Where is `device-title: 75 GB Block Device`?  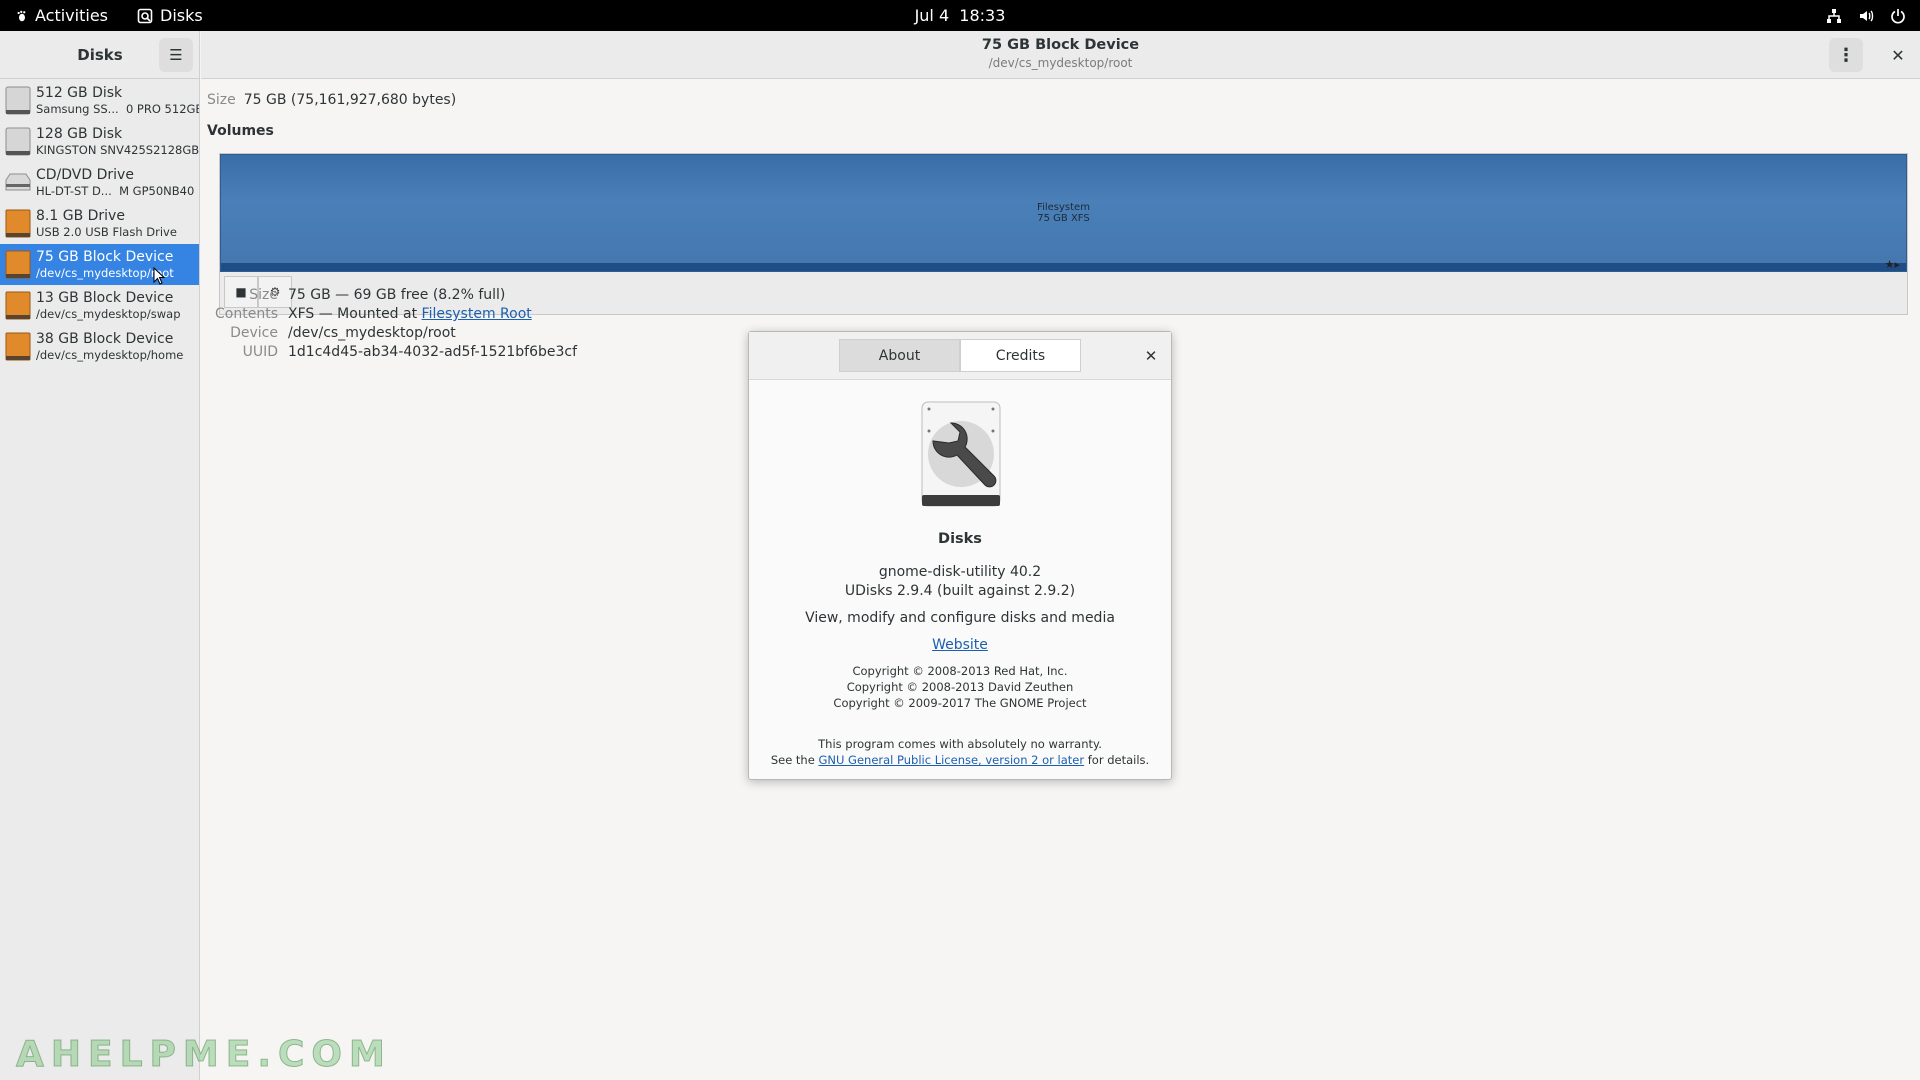 device-title: 75 GB Block Device is located at coordinates (1060, 45).